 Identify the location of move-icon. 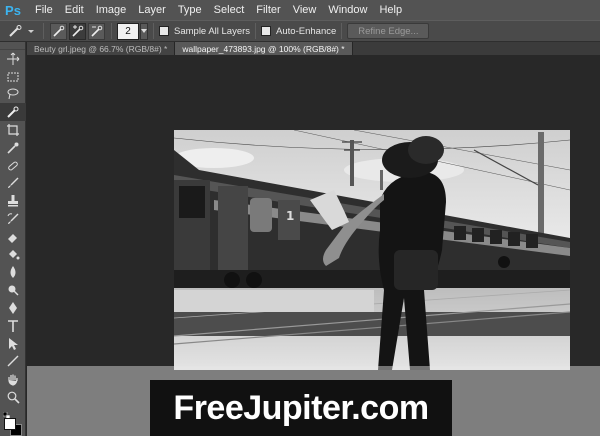
(13, 58).